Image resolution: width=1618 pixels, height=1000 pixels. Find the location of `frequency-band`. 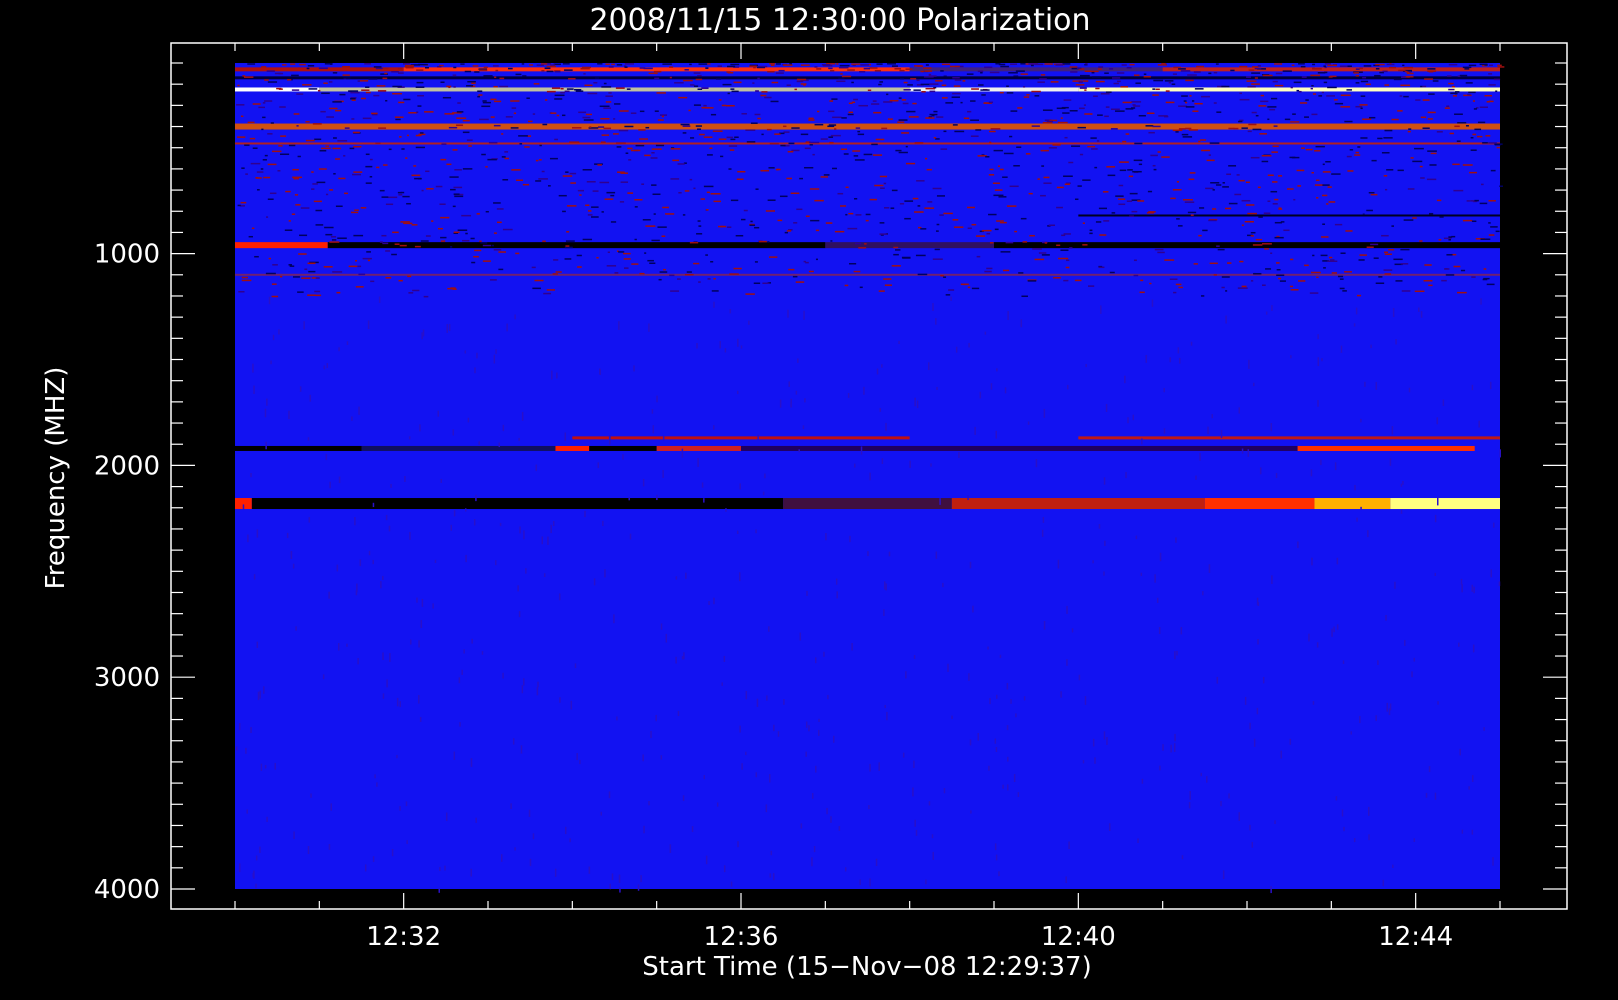

frequency-band is located at coordinates (1386, 448).